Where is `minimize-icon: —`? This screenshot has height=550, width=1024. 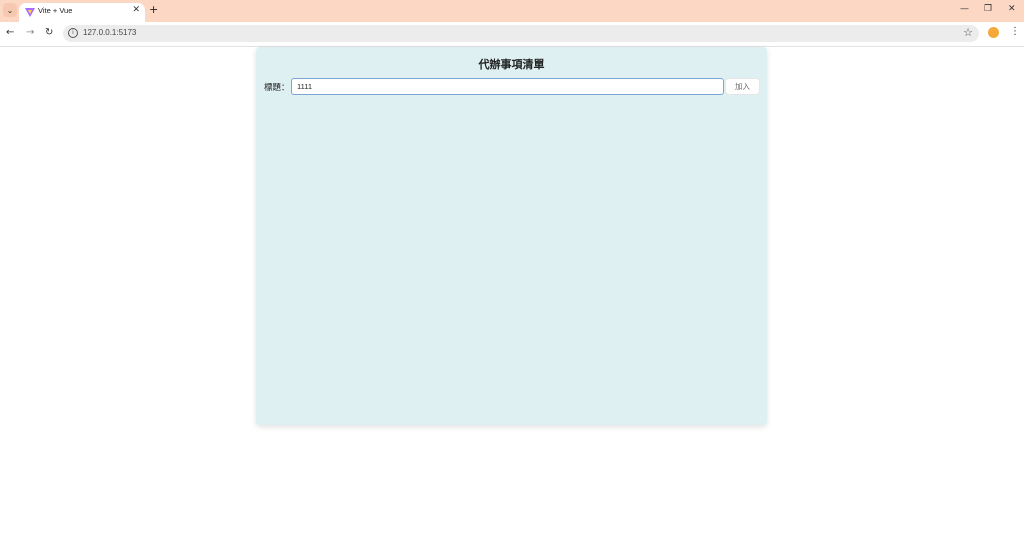 minimize-icon: — is located at coordinates (964, 9).